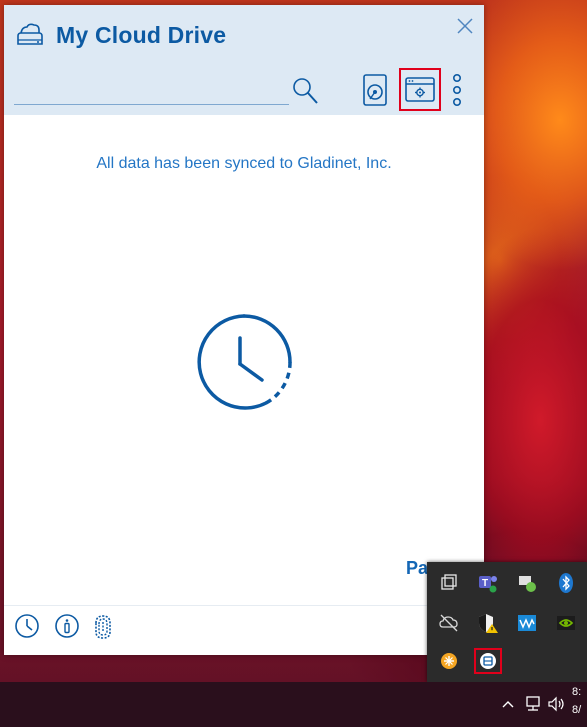  What do you see at coordinates (293, 704) in the screenshot?
I see `taskbar: 8: 8/` at bounding box center [293, 704].